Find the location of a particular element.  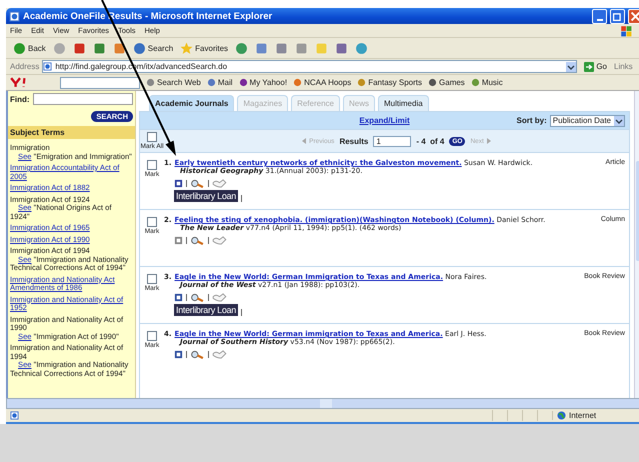

close-button is located at coordinates (633, 16).